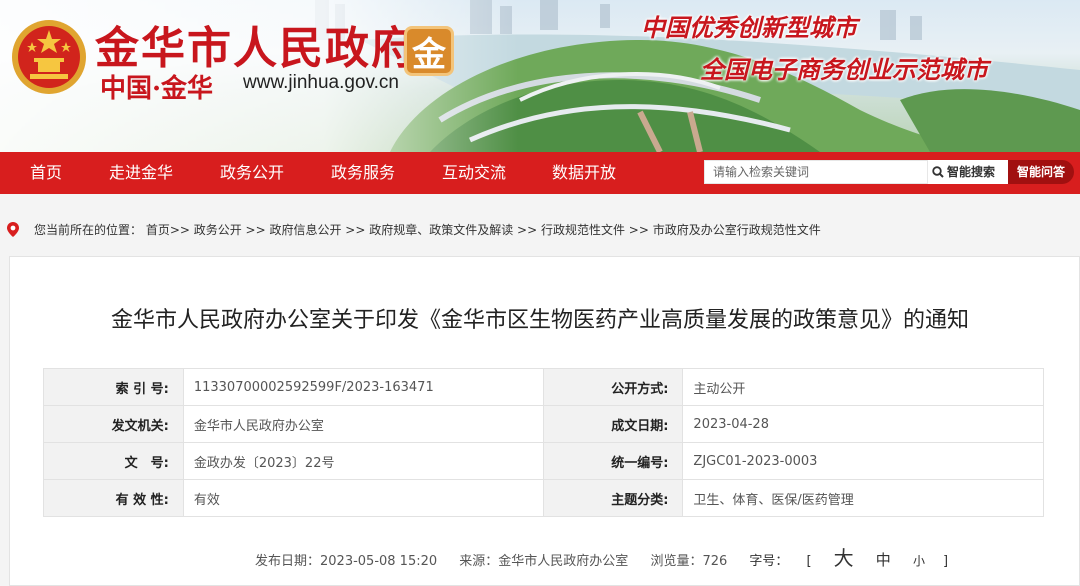 The height and width of the screenshot is (586, 1080). Describe the element at coordinates (613, 498) in the screenshot. I see `topic-label: 主题分类:` at that location.